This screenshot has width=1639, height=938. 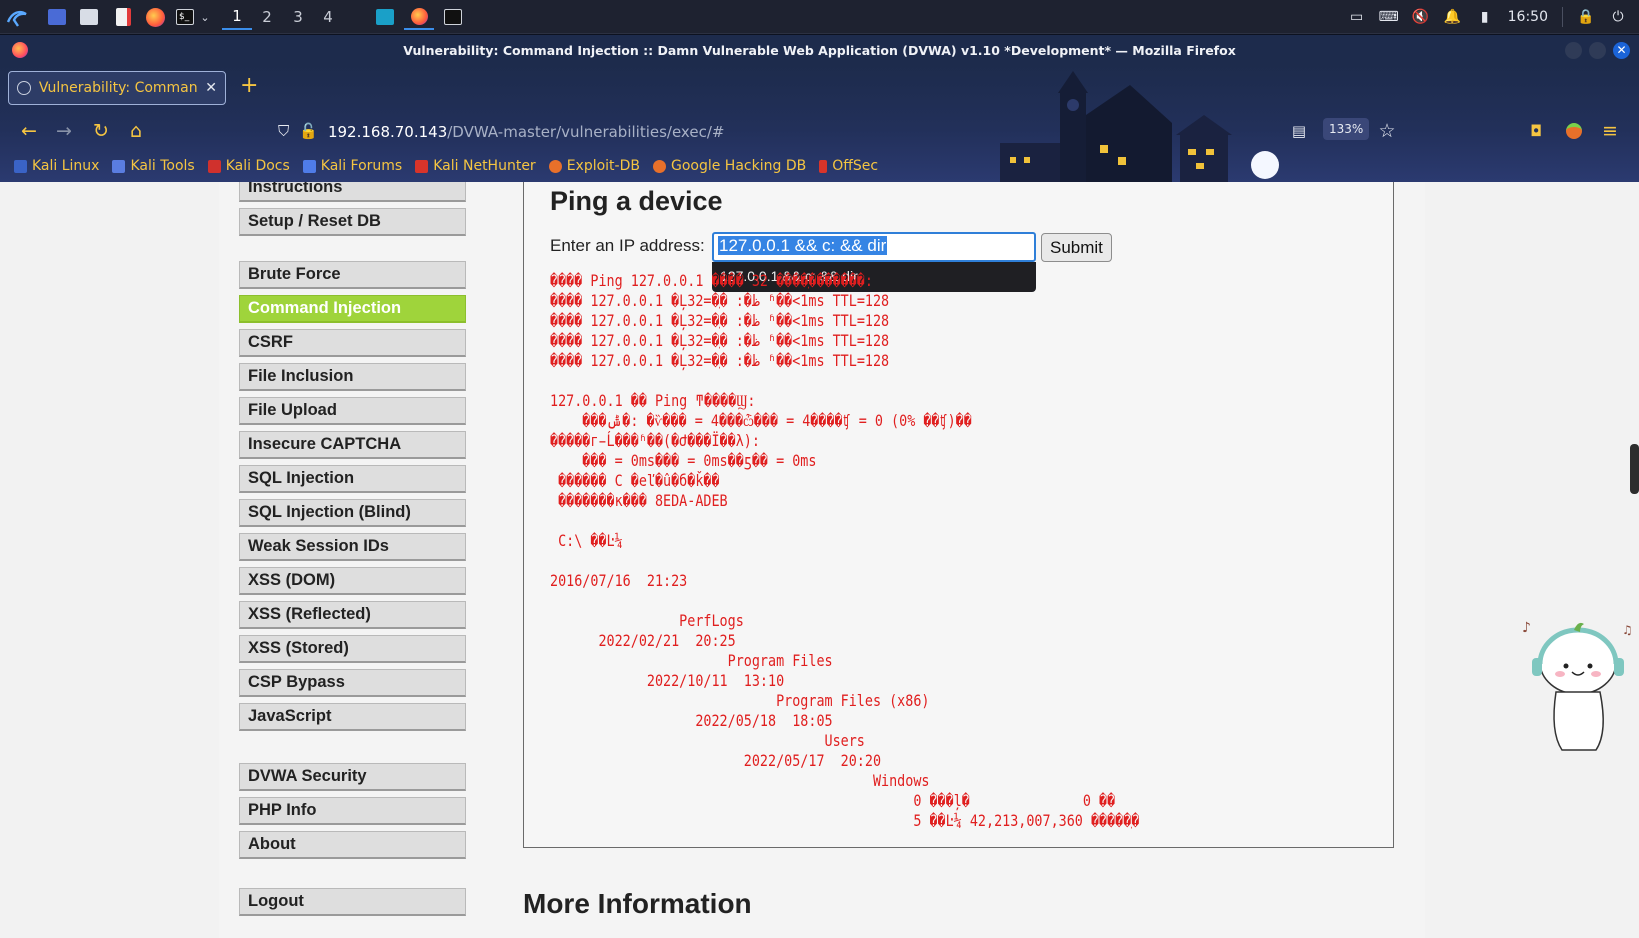 What do you see at coordinates (475, 166) in the screenshot?
I see `bookmark-kali-nethunter: Kali NetHunter` at bounding box center [475, 166].